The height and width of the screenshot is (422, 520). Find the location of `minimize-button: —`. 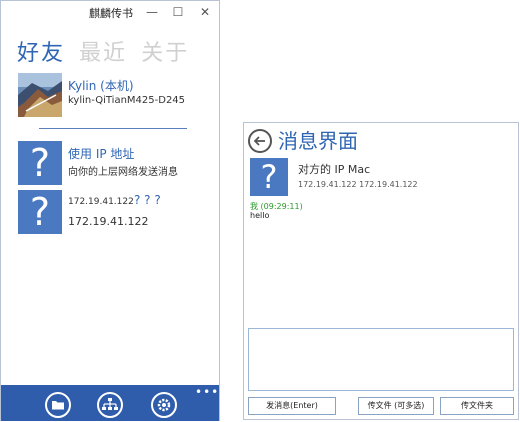

minimize-button: — is located at coordinates (152, 12).